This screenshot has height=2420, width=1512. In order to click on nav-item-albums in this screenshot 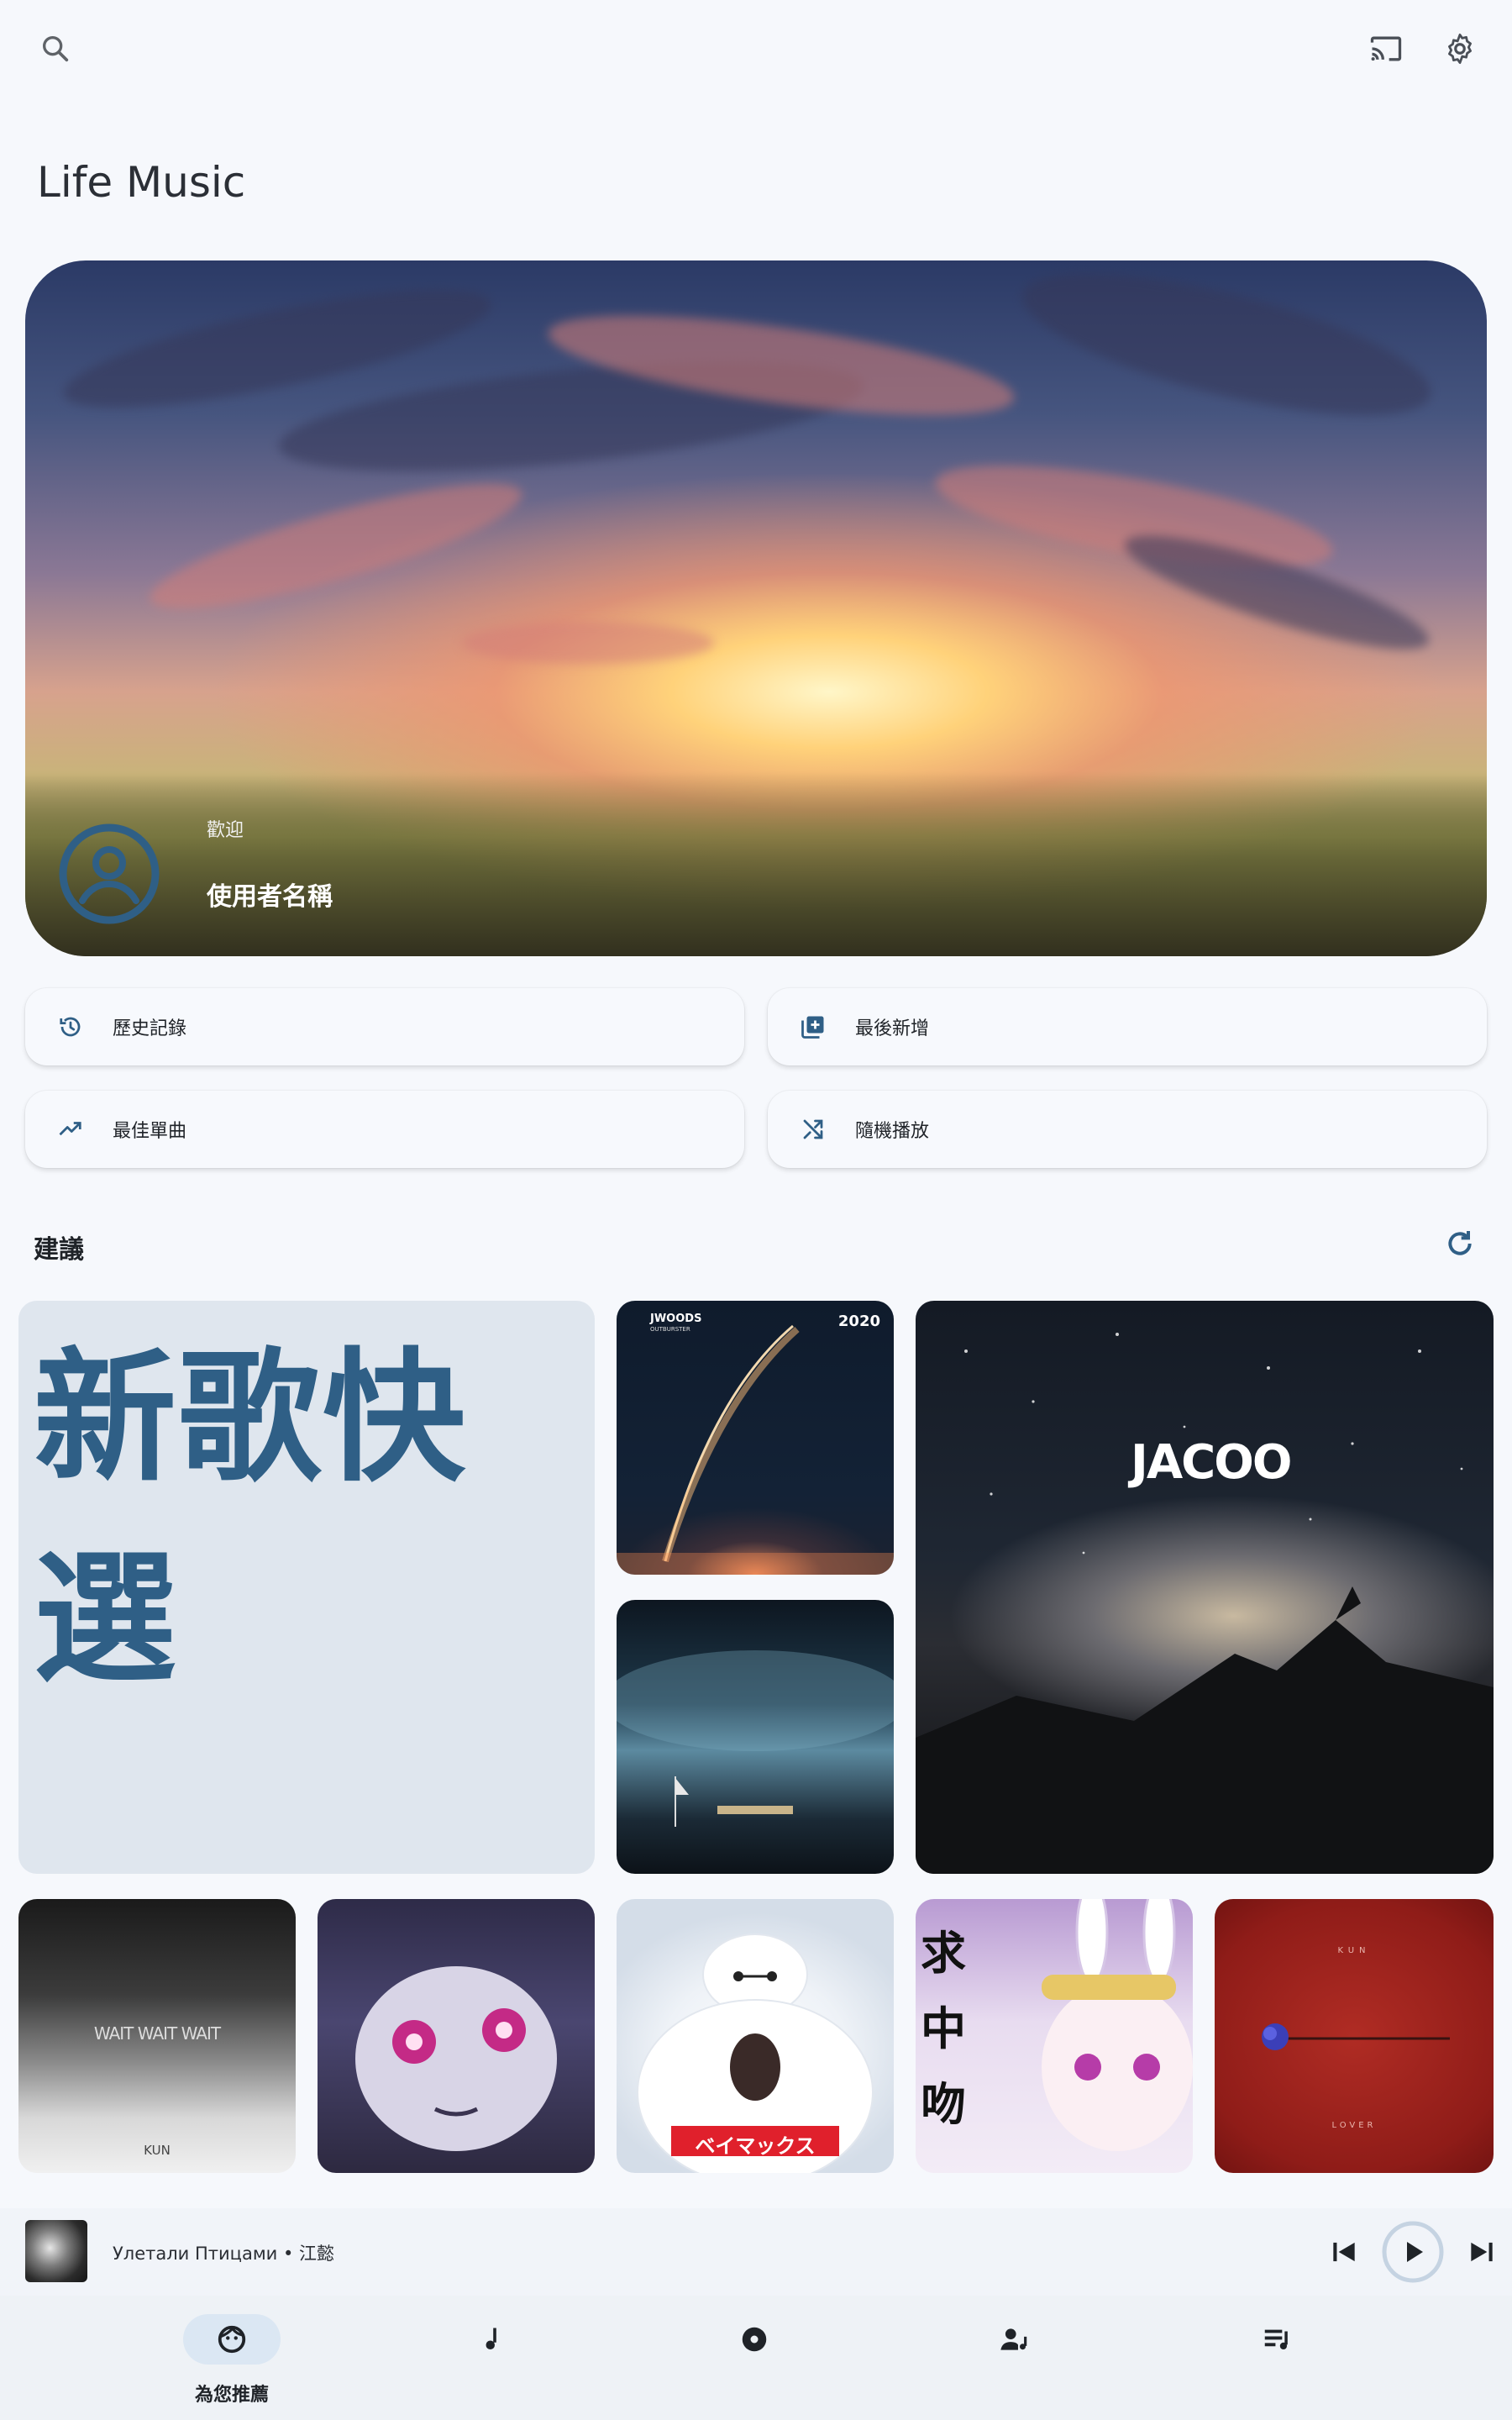, I will do `click(754, 2358)`.